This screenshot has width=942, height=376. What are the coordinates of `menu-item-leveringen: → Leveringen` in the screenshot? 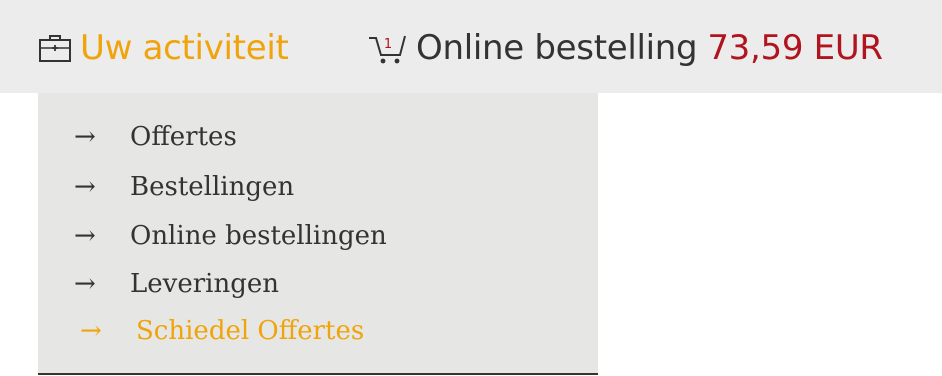 It's located at (176, 284).